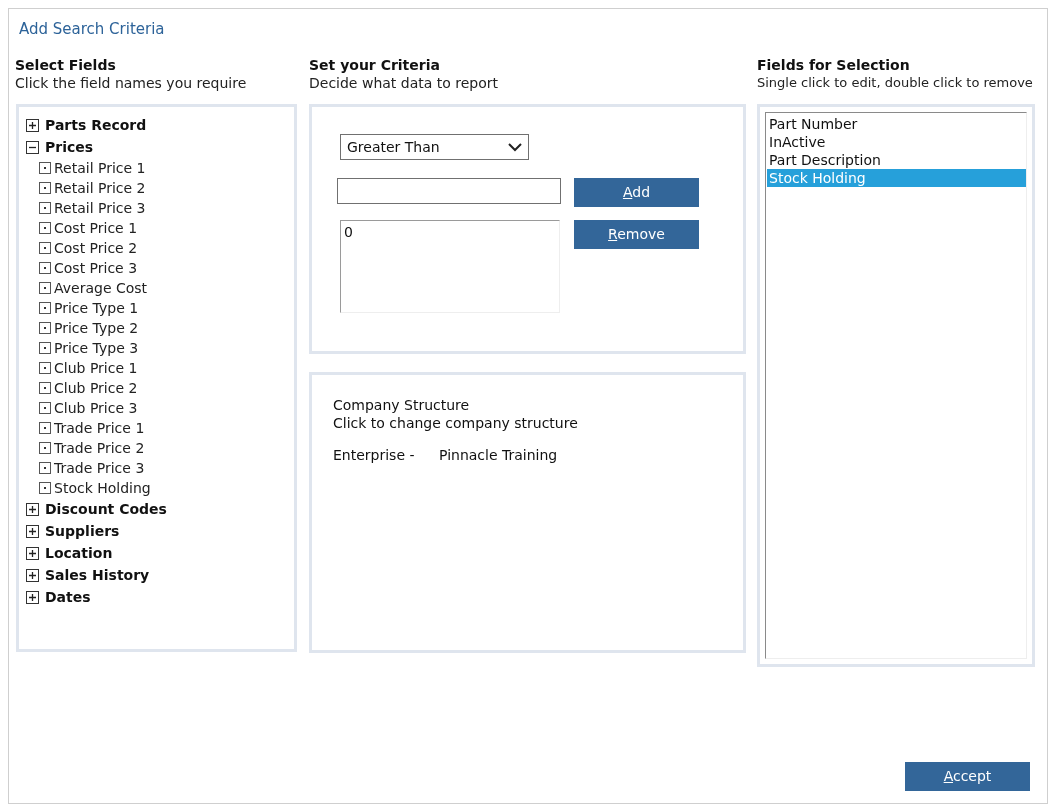 The image size is (1054, 806). What do you see at coordinates (896, 160) in the screenshot?
I see `list-item: Part Description` at bounding box center [896, 160].